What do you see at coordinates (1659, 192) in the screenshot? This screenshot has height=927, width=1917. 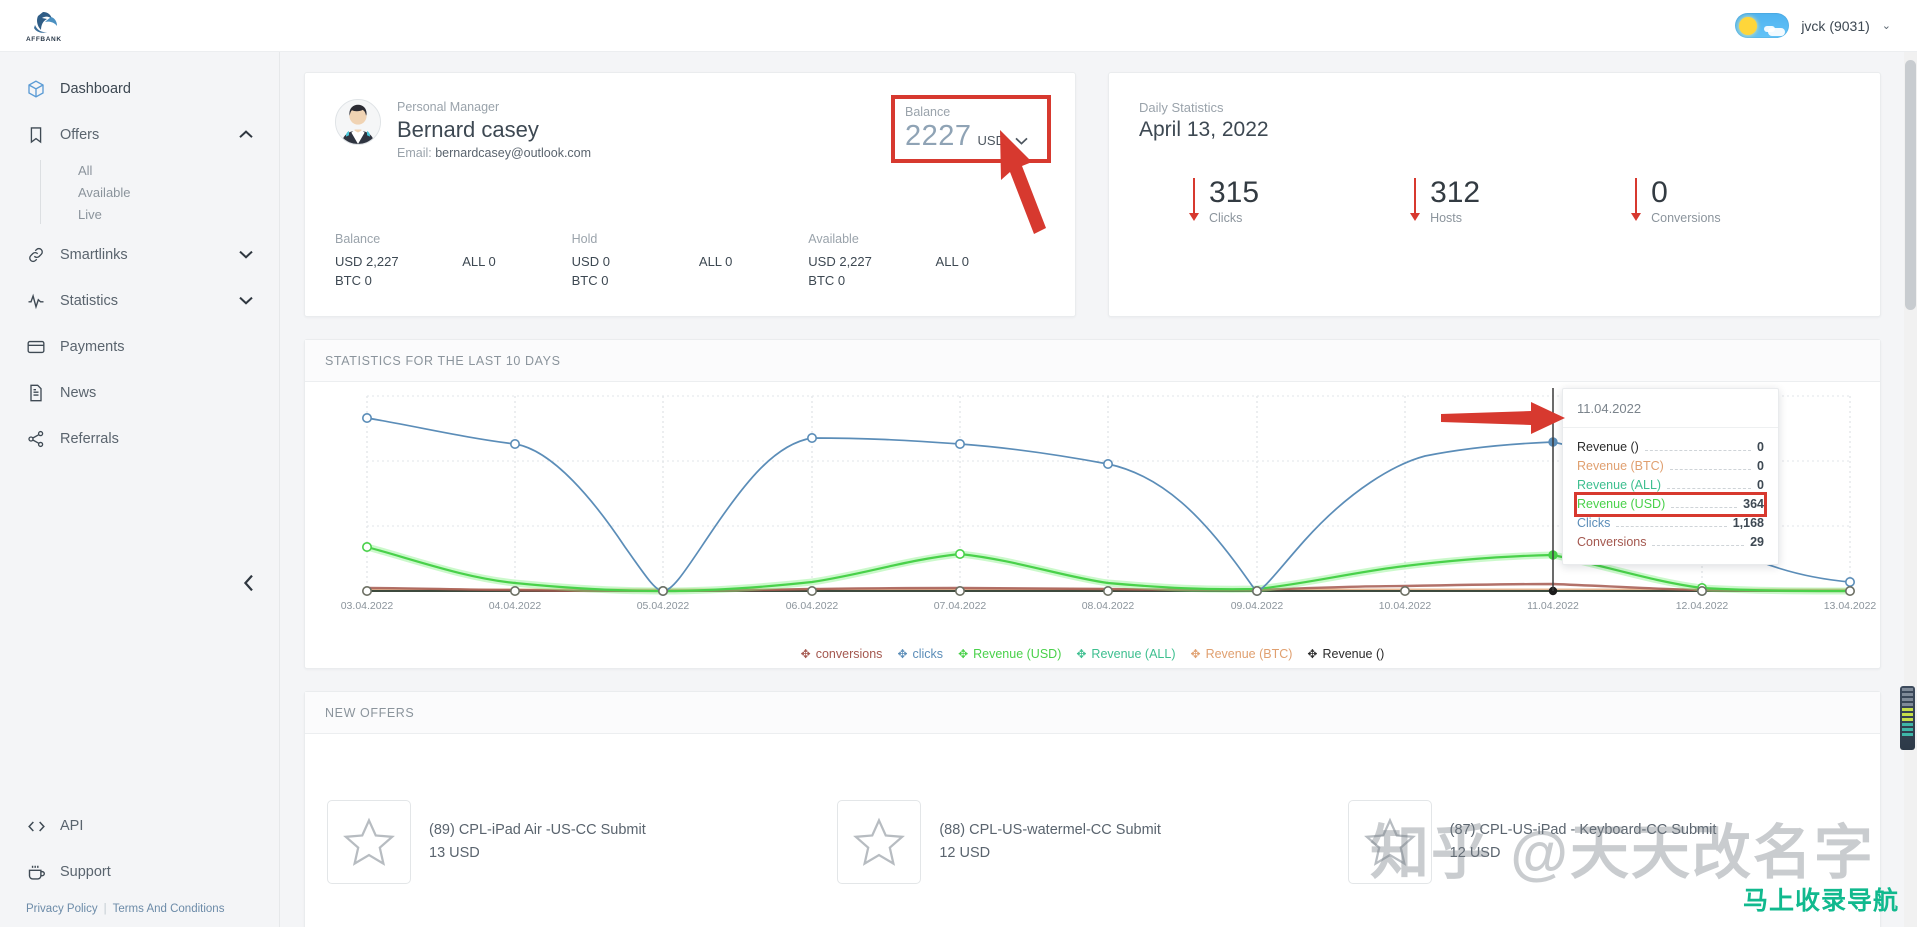 I see `metric-value: 0` at bounding box center [1659, 192].